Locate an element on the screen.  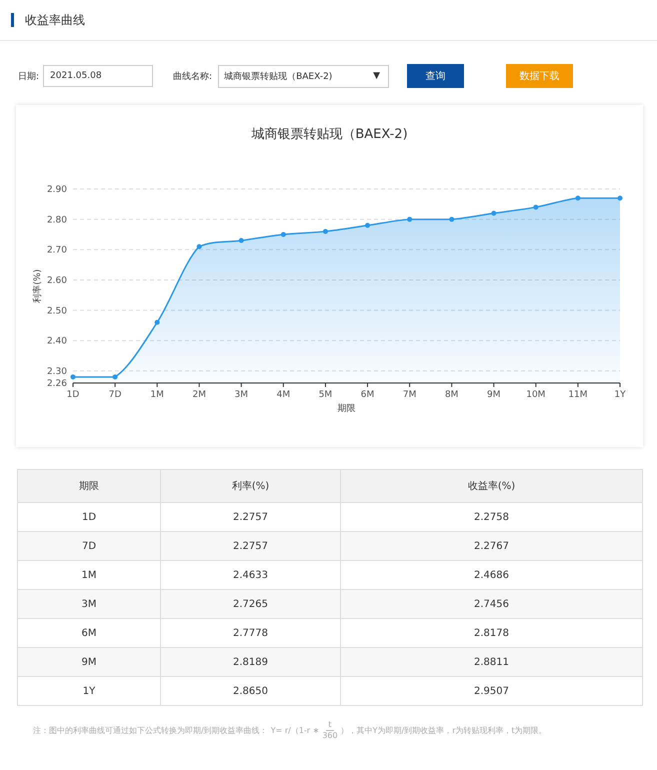
title-accent-bar is located at coordinates (12, 20).